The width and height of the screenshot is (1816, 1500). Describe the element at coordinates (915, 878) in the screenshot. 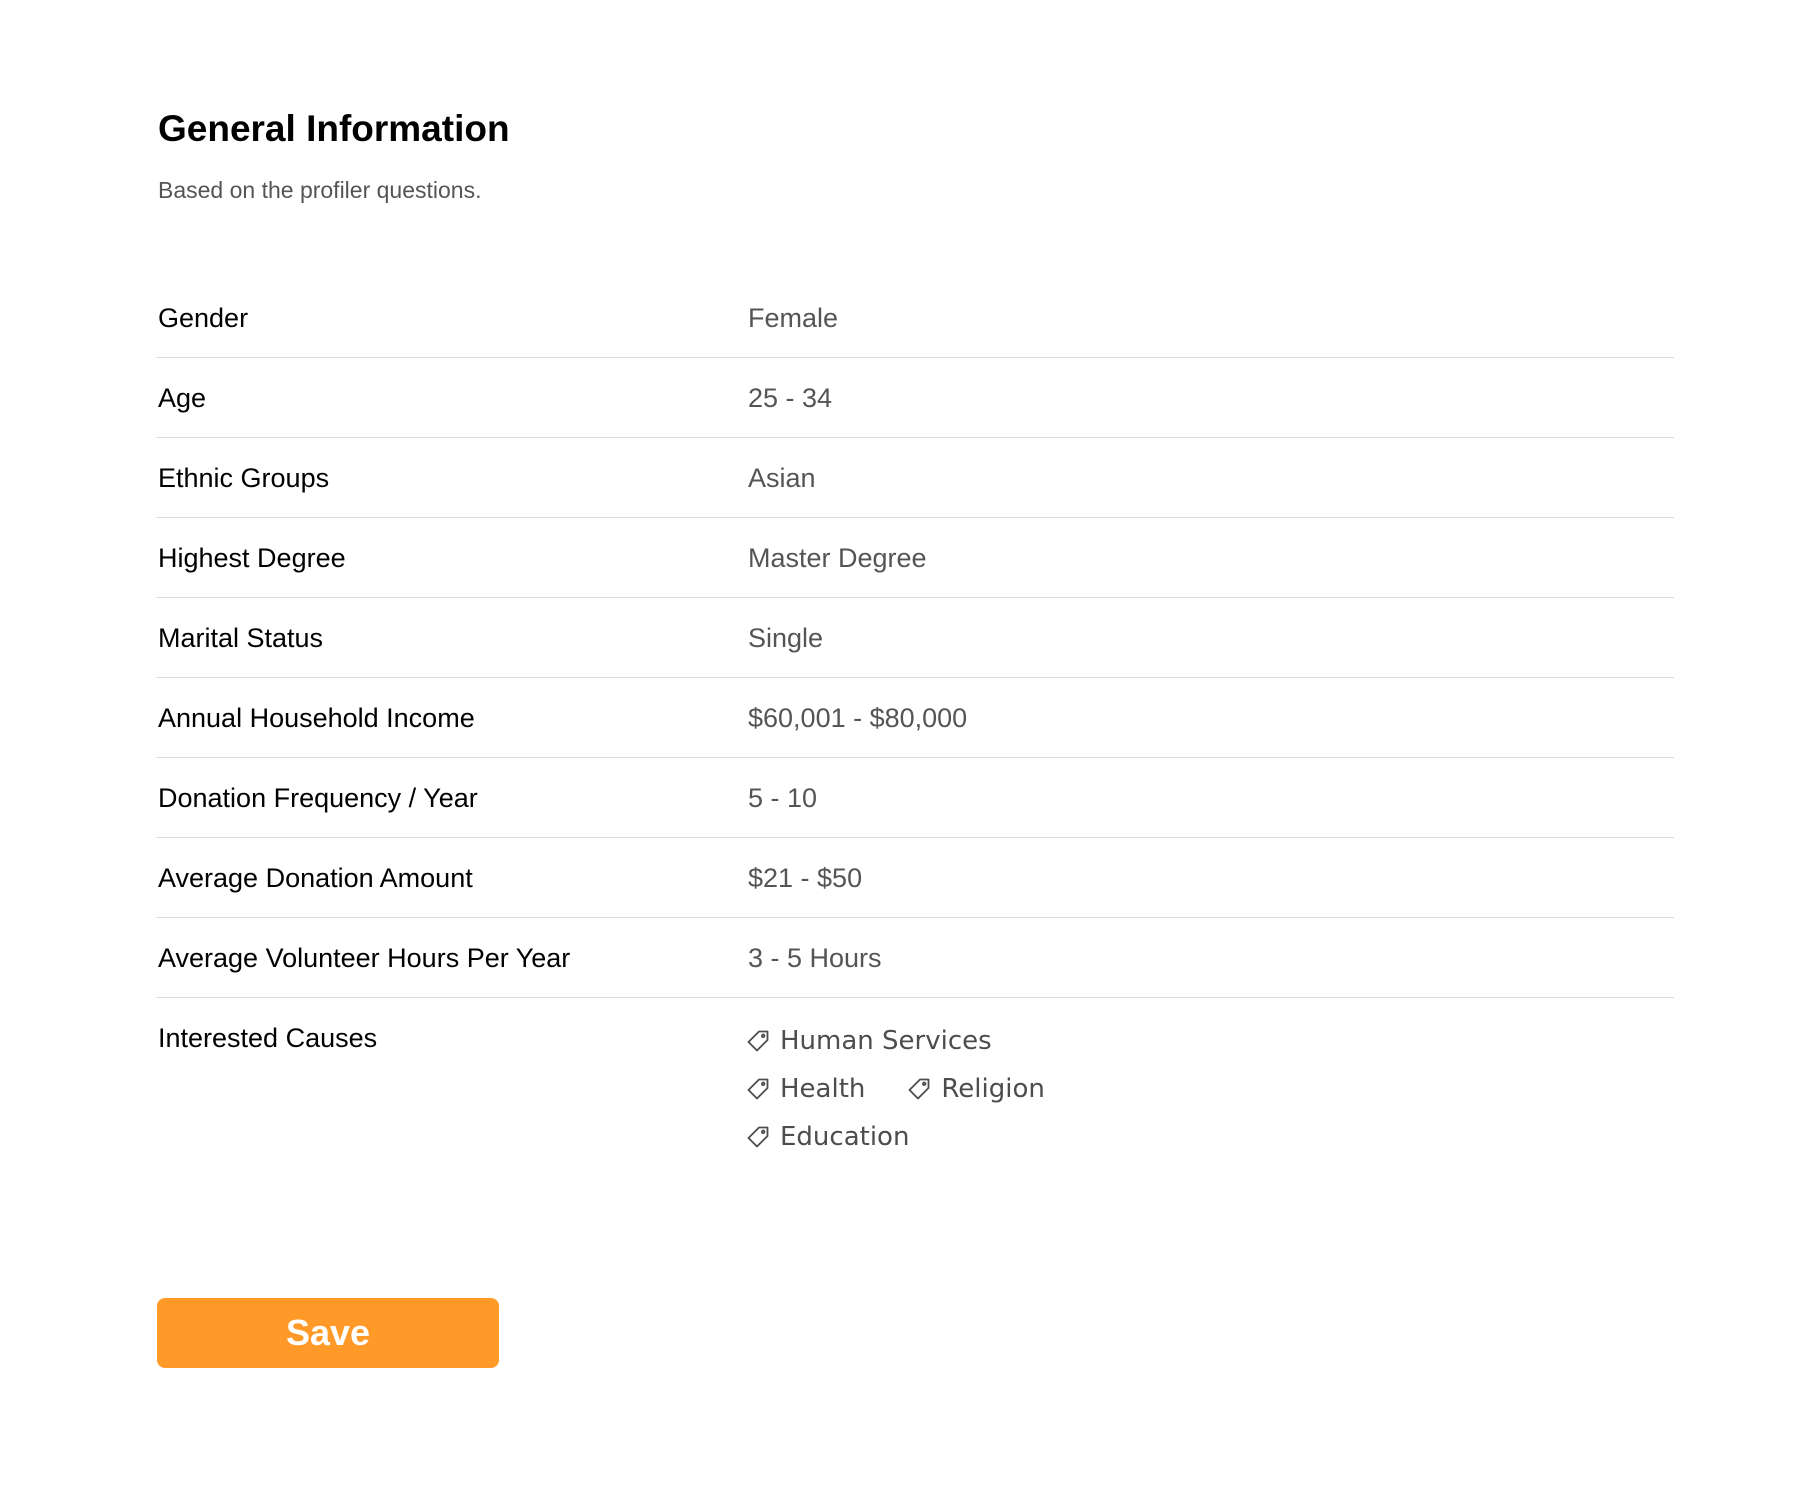

I see `info-row-average-donation-amount: Average Donation Amount $21 - $50` at that location.